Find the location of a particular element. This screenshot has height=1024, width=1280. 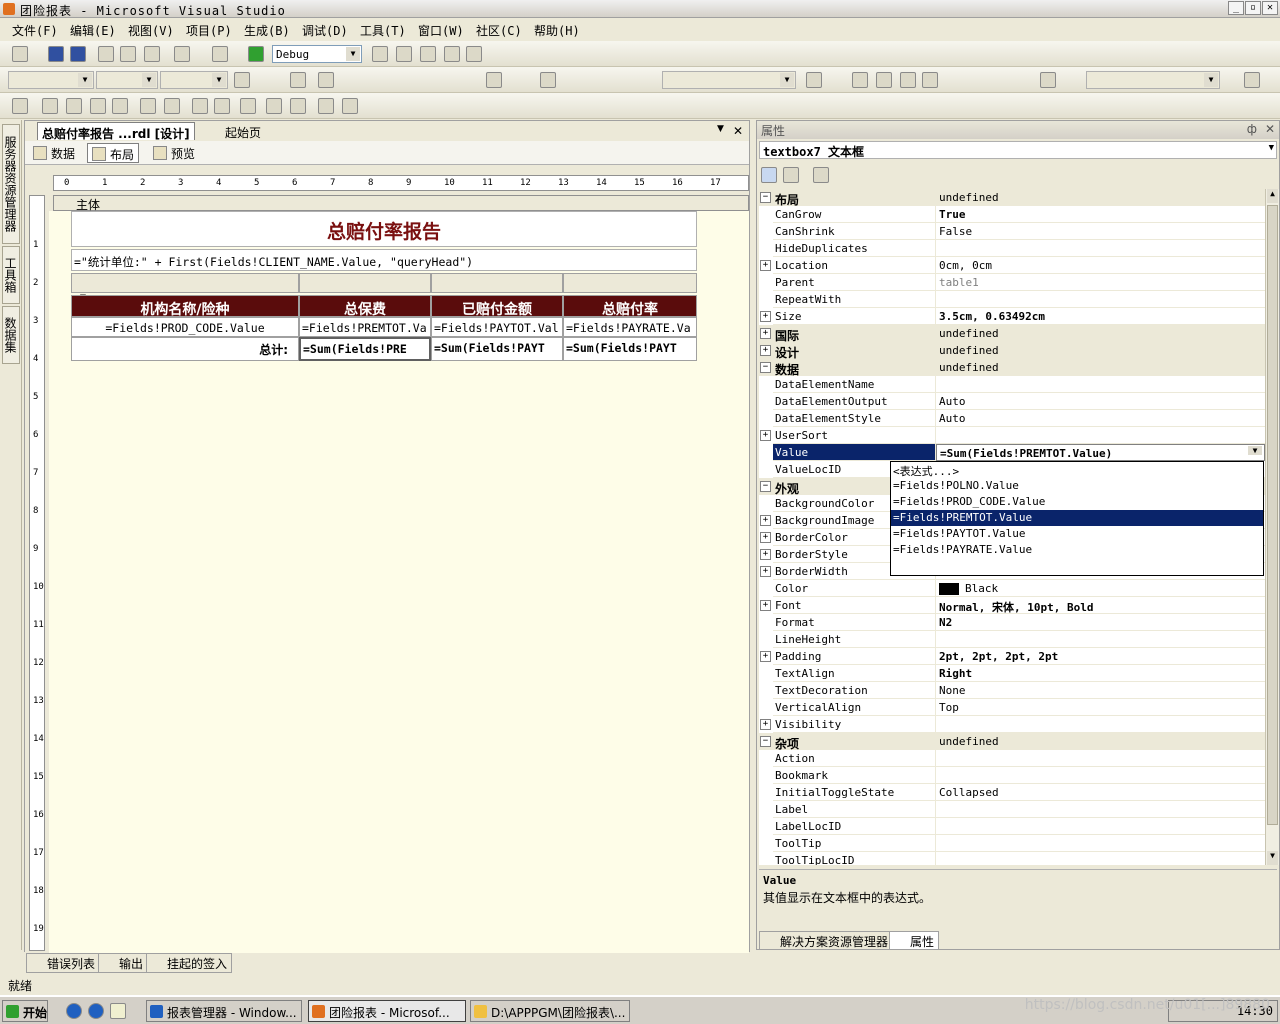

detail-cell-paytot: =Fields!PAYTOT.Val is located at coordinates (497, 327).